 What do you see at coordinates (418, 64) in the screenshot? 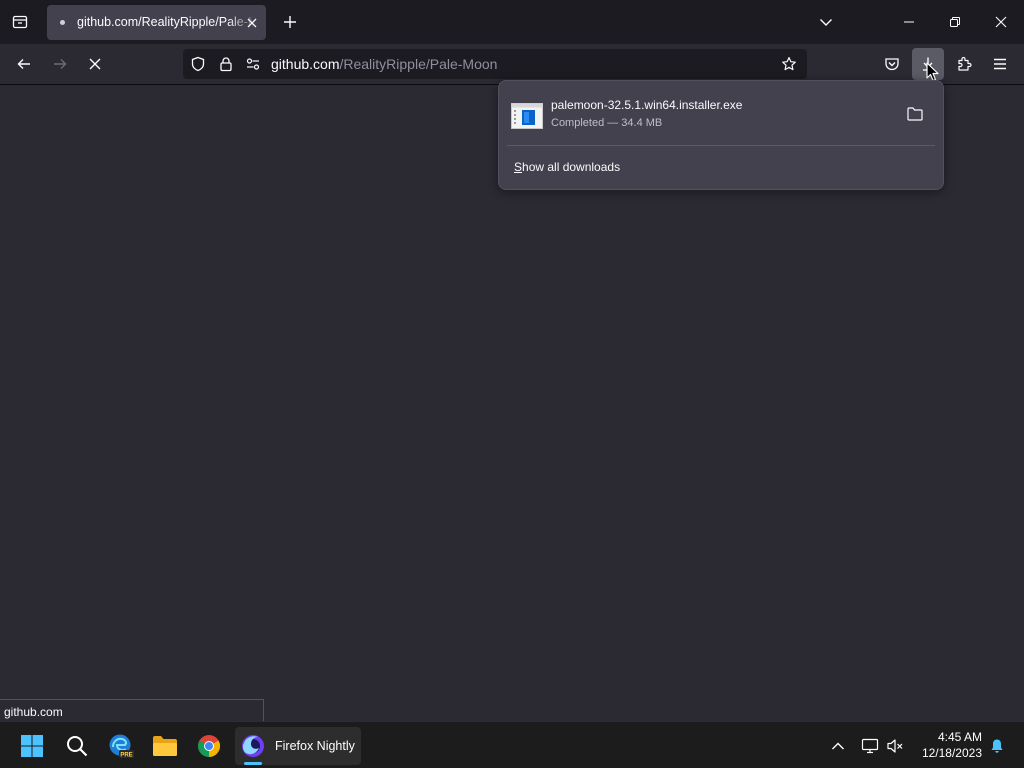
I see `url-path: /RealityRipple/Pale-Moon` at bounding box center [418, 64].